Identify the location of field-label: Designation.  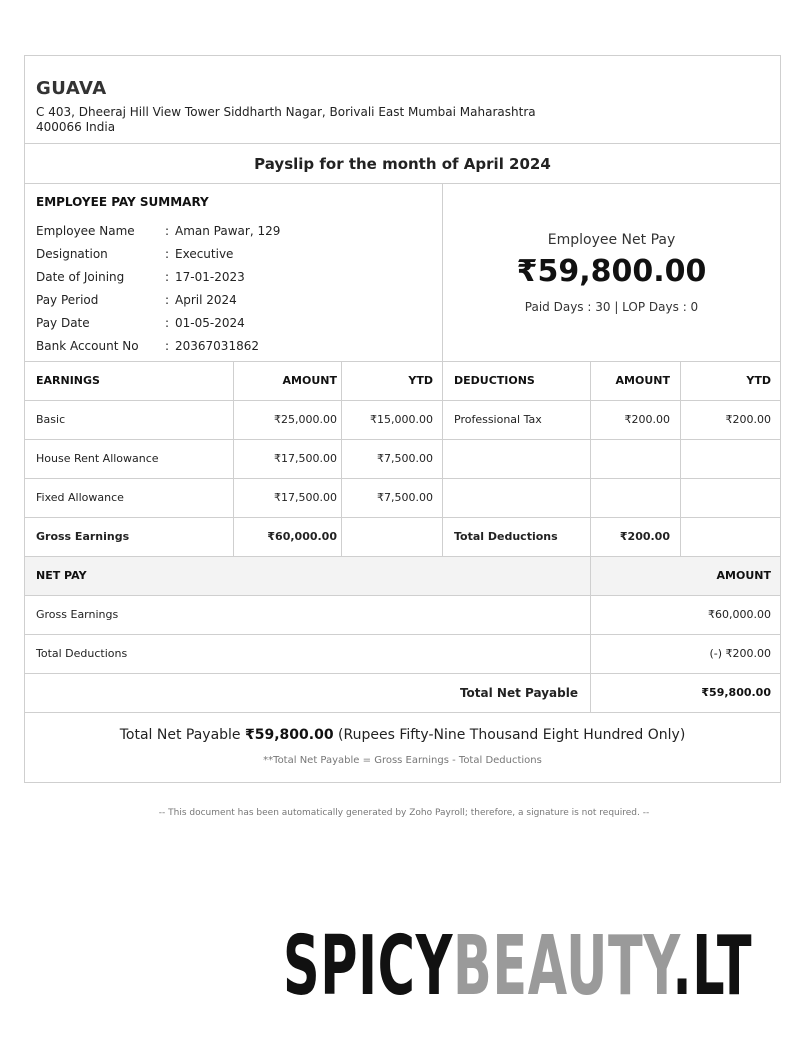
(72, 254).